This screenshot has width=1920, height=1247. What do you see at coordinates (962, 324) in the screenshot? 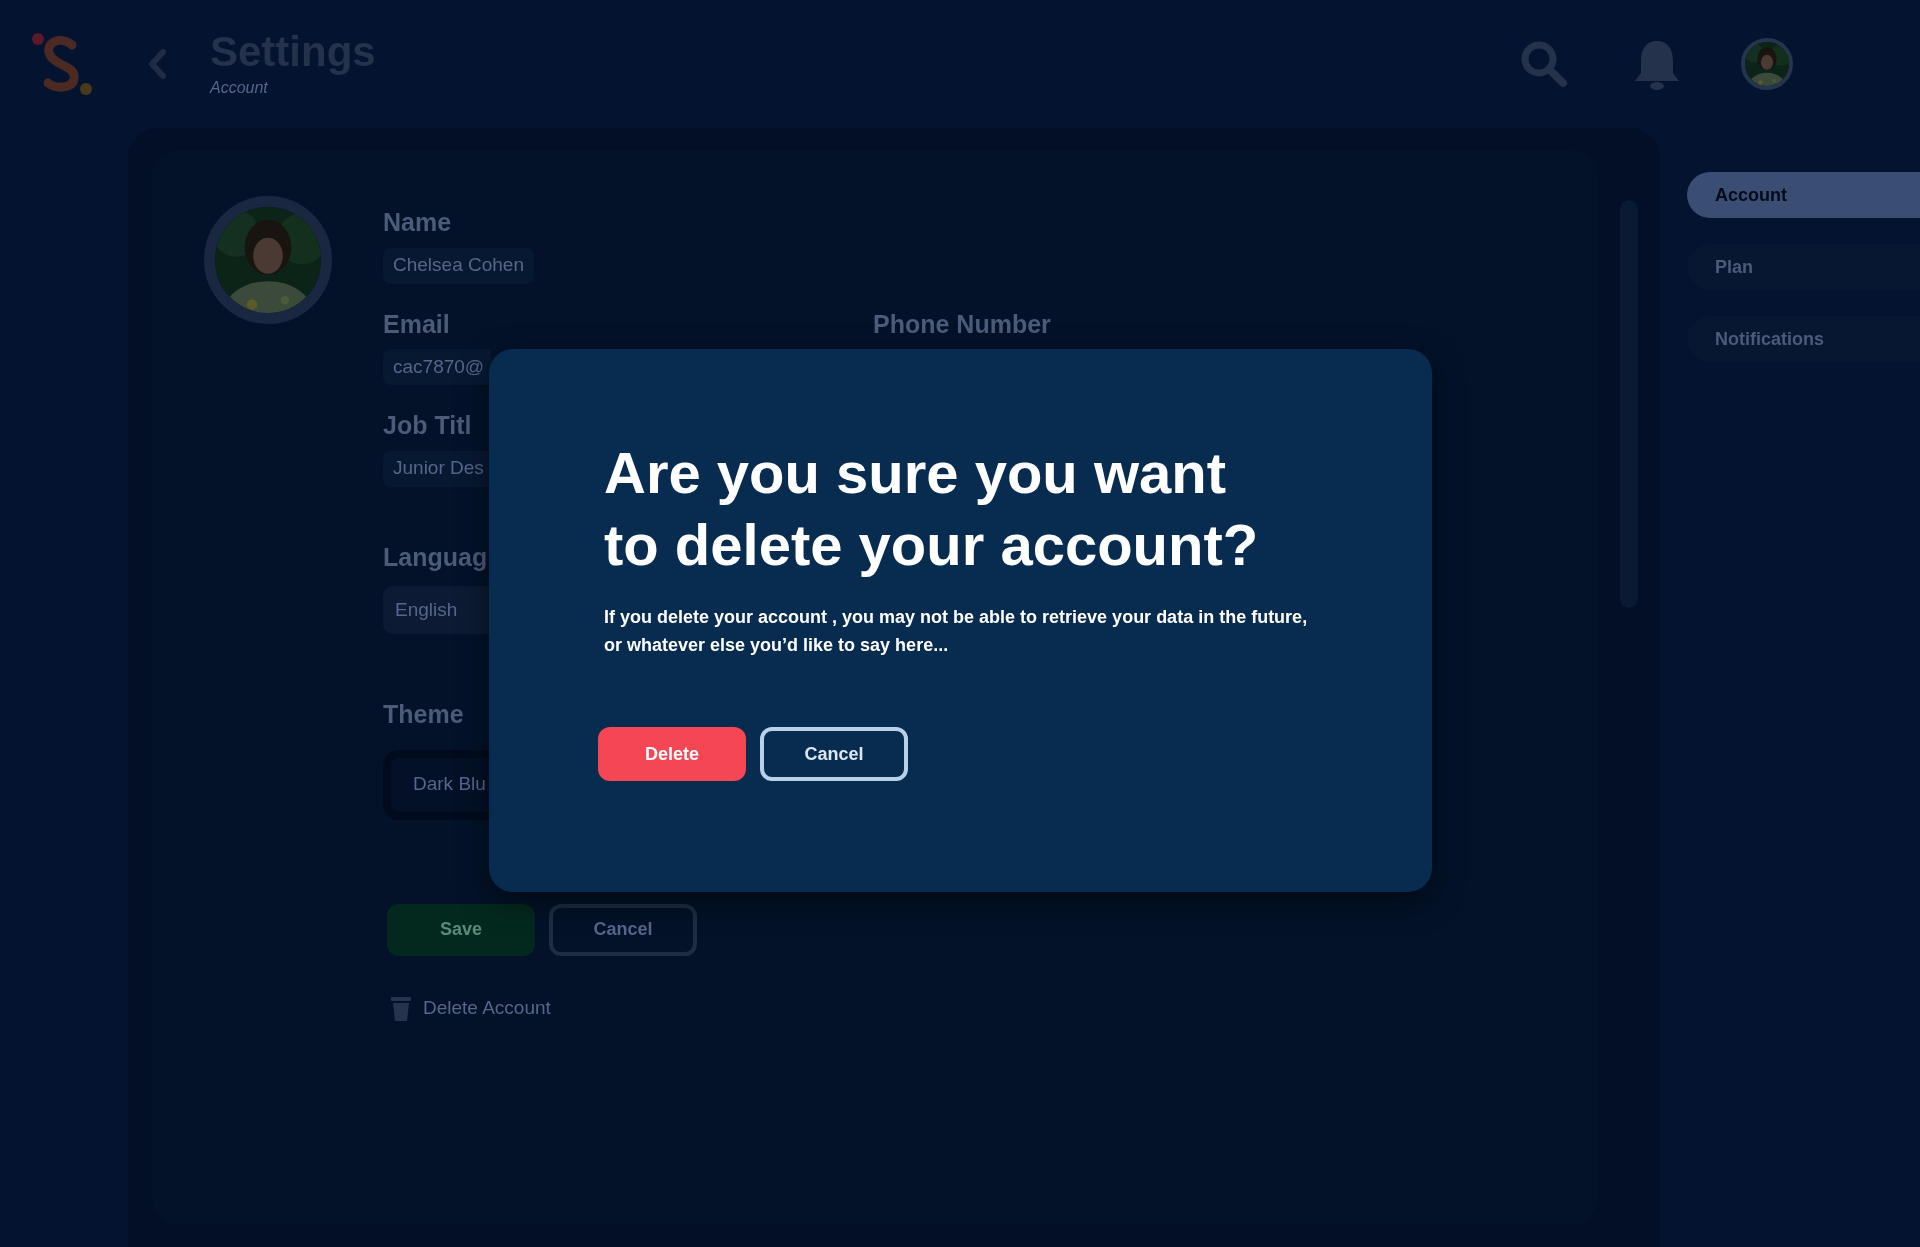
I see `field-label: Phone Number` at bounding box center [962, 324].